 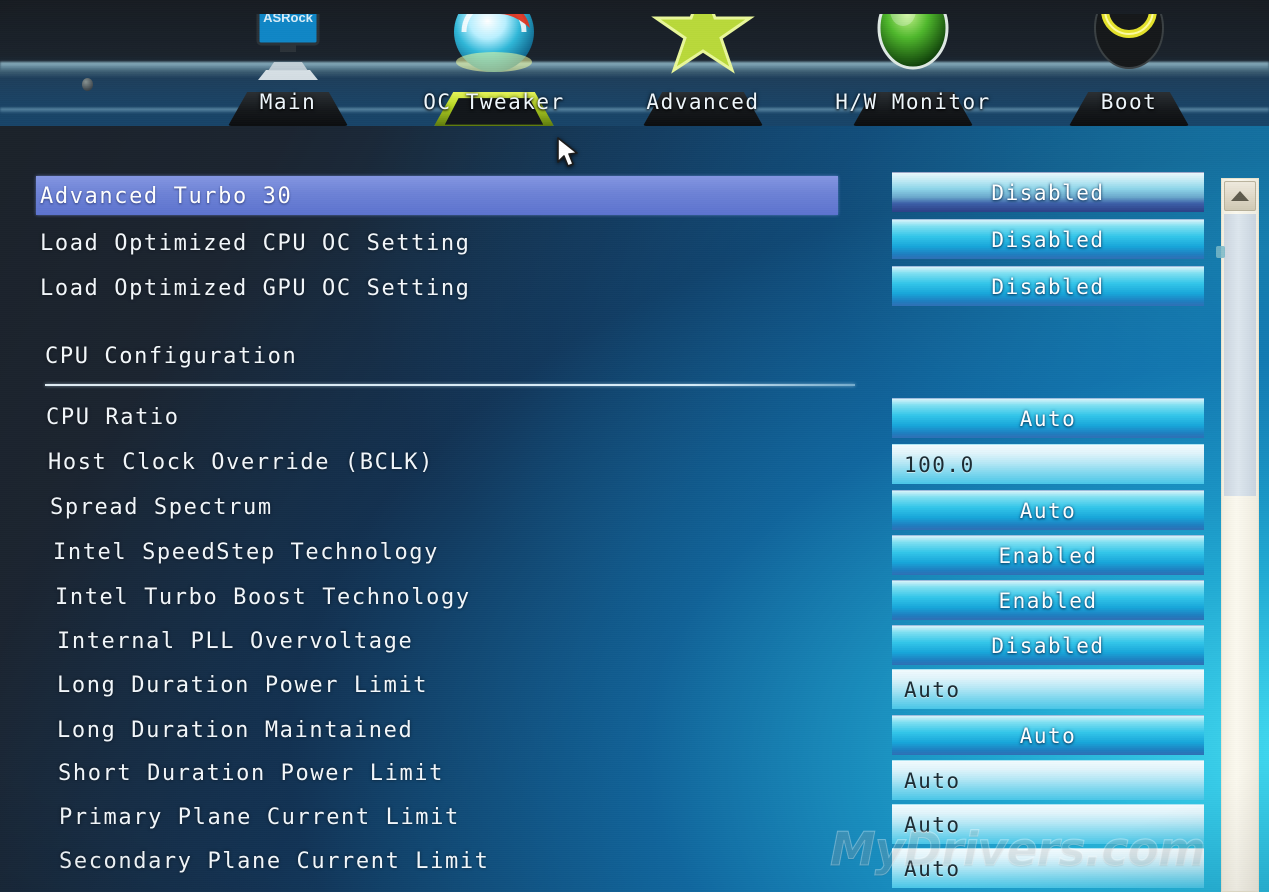 I want to click on setting-label-load-optimized-cpu-oc-setting: Load Optimized CPU OC Setting, so click(x=255, y=243).